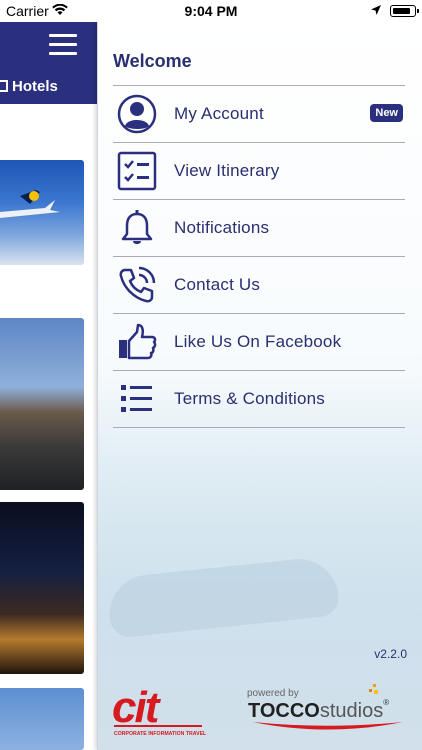 The height and width of the screenshot is (750, 422). Describe the element at coordinates (328, 726) in the screenshot. I see `tocco-swoosh` at that location.